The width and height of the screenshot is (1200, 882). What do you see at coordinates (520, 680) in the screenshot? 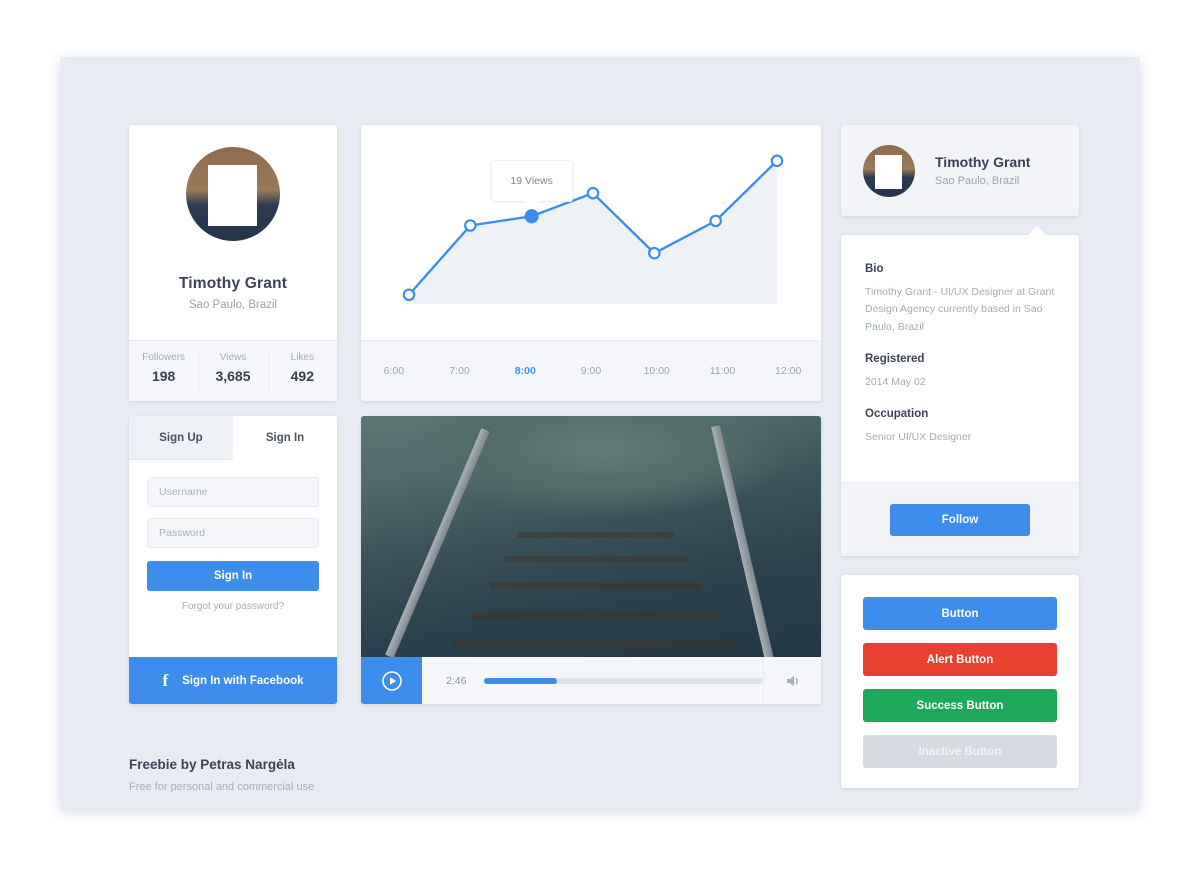
I see `video-progress-fill` at bounding box center [520, 680].